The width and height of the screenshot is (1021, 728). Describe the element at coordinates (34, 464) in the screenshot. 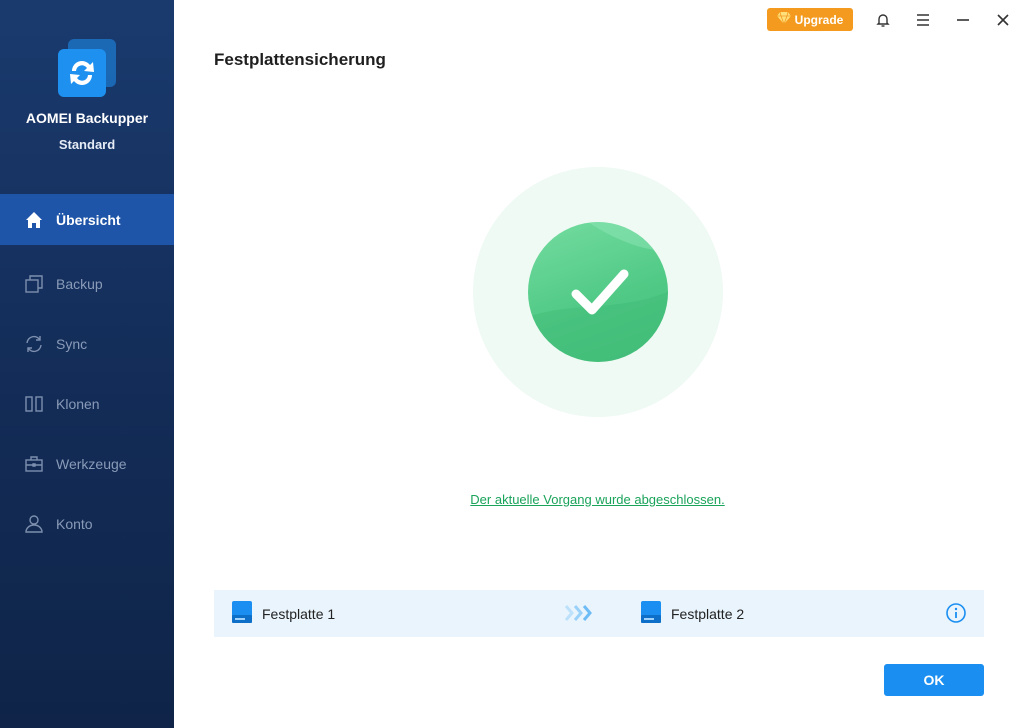

I see `toolbox-icon` at that location.